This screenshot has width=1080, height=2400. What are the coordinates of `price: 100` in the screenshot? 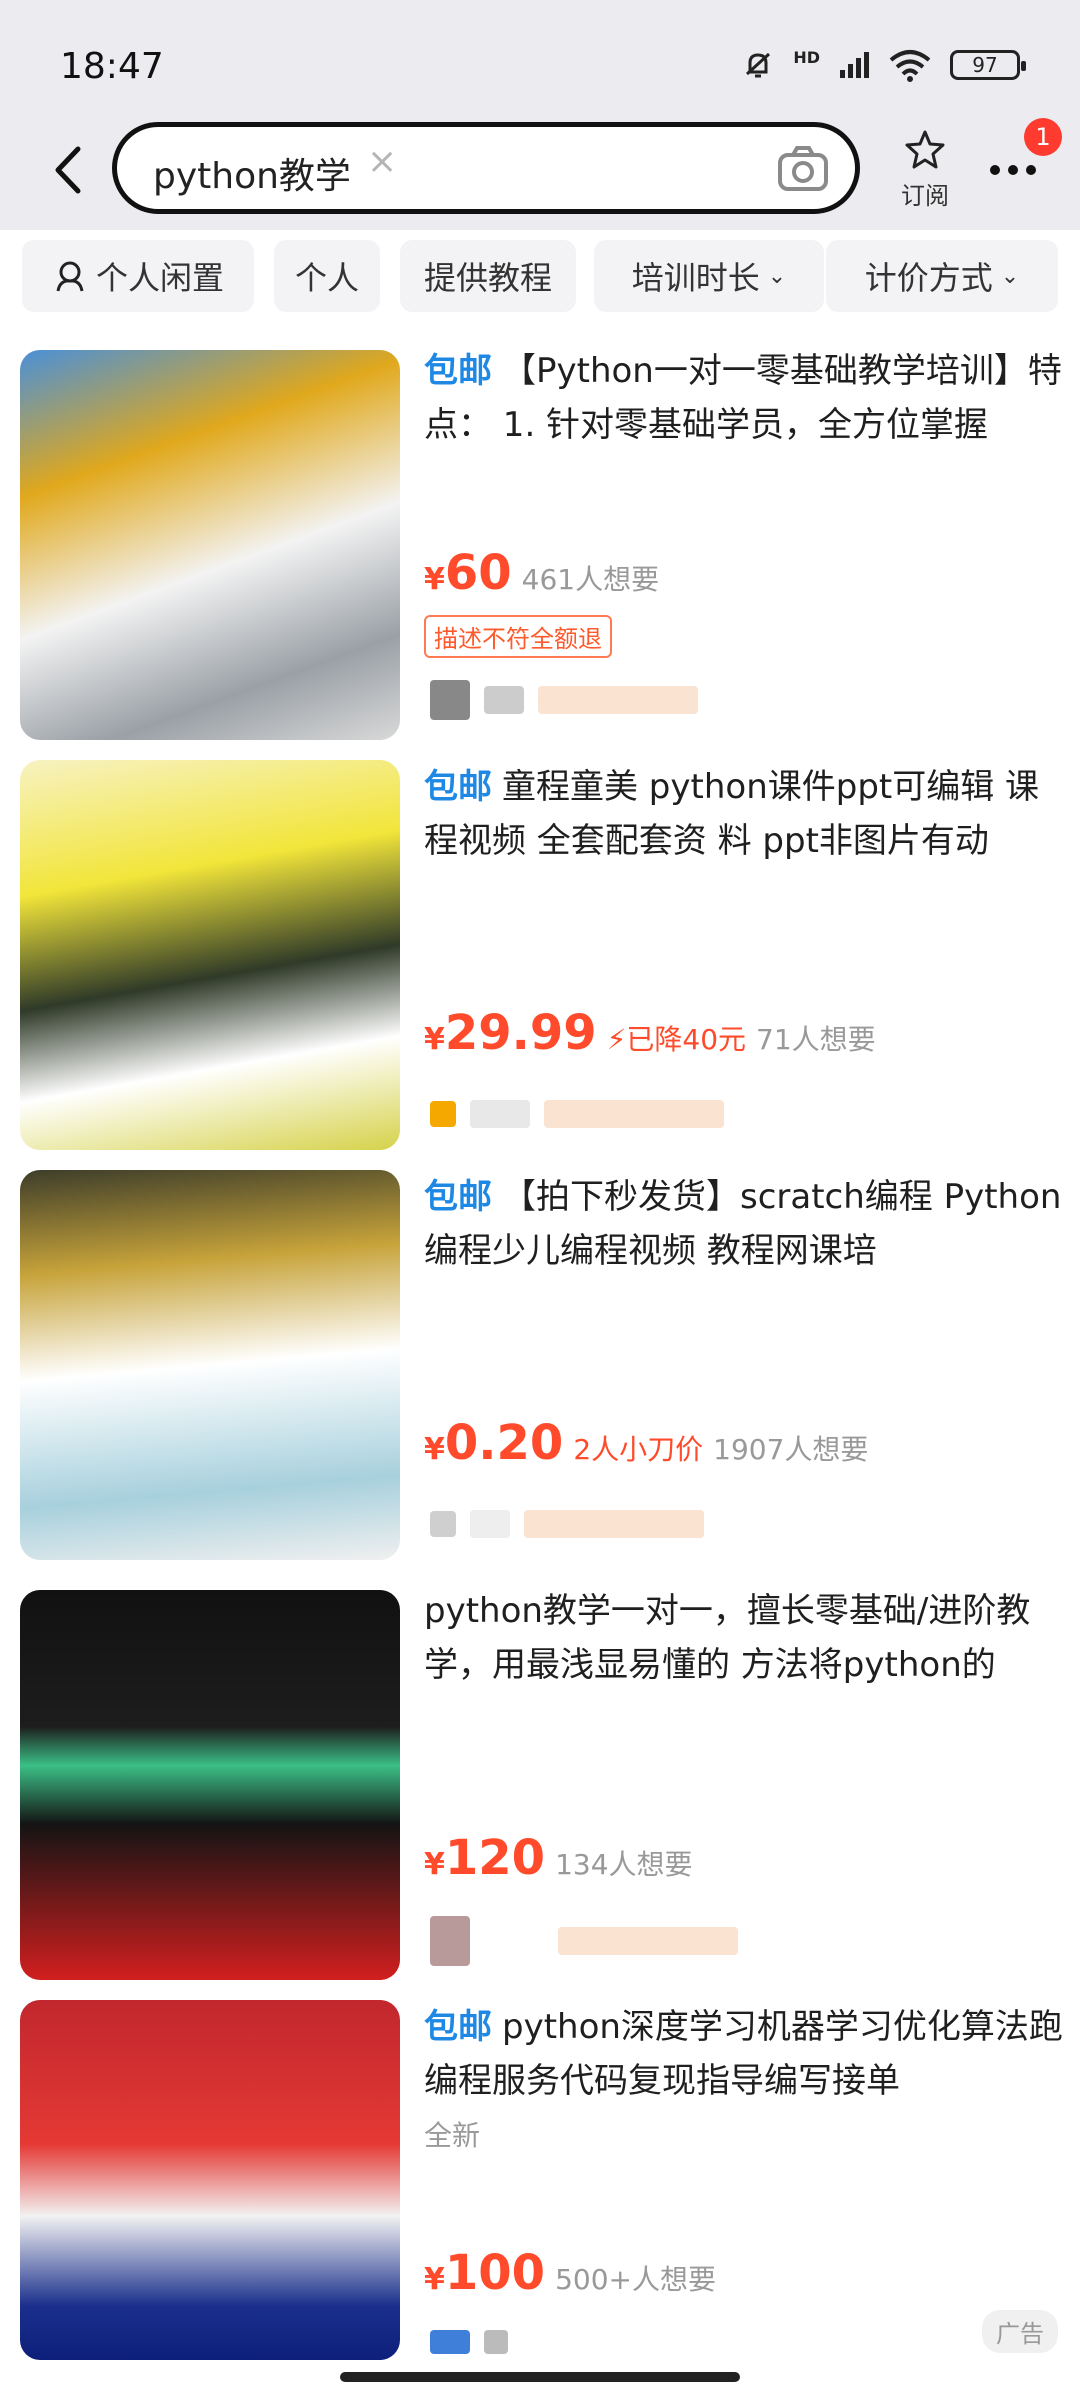 It's located at (495, 2273).